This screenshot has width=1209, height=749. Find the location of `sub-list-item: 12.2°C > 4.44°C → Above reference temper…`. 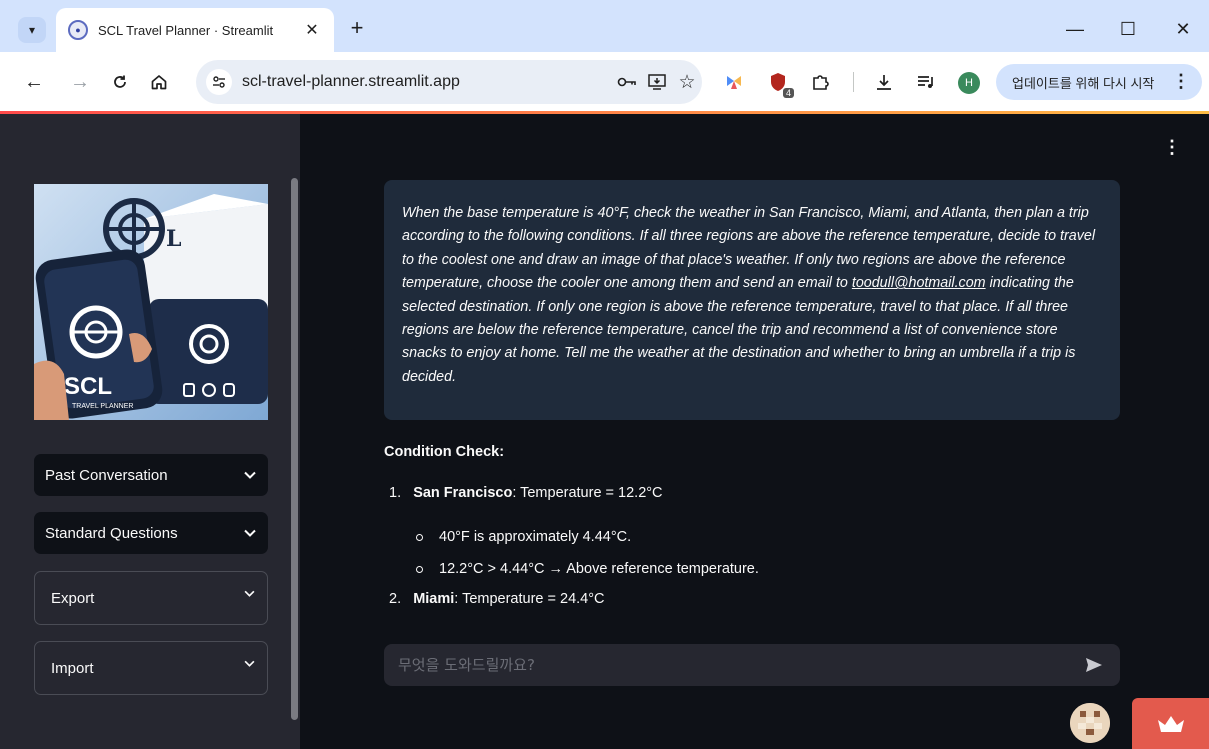

sub-list-item: 12.2°C > 4.44°C → Above reference temper… is located at coordinates (587, 569).